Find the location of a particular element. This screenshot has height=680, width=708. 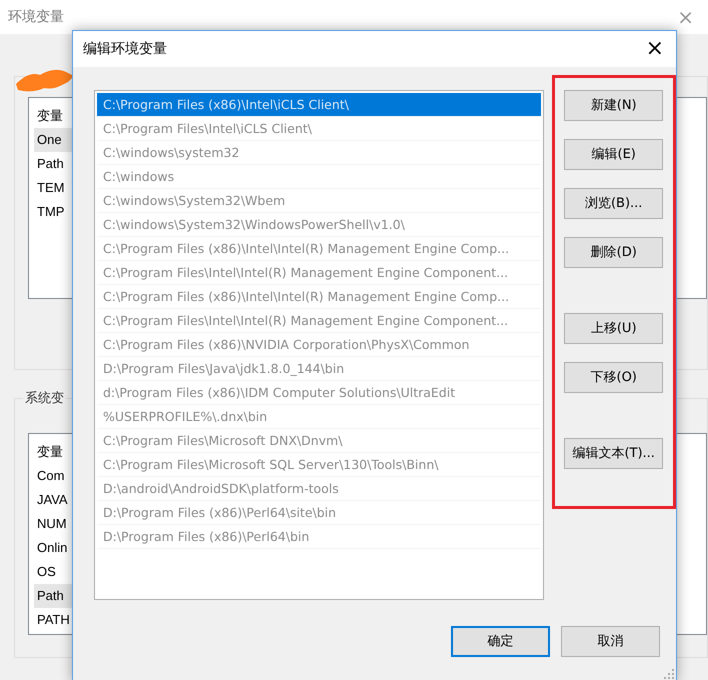

window-title: 环境变量 is located at coordinates (36, 17).